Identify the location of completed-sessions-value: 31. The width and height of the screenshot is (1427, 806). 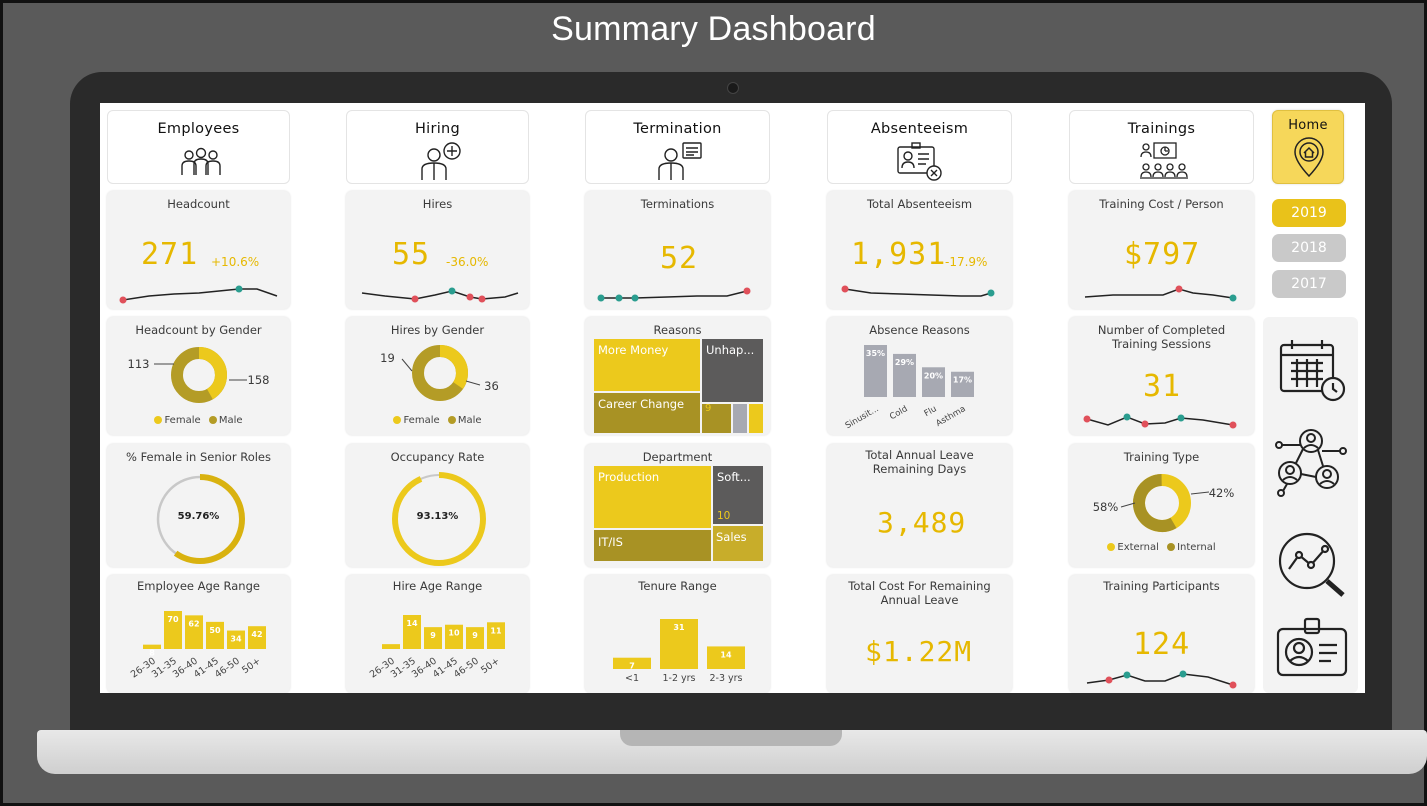
(1162, 386).